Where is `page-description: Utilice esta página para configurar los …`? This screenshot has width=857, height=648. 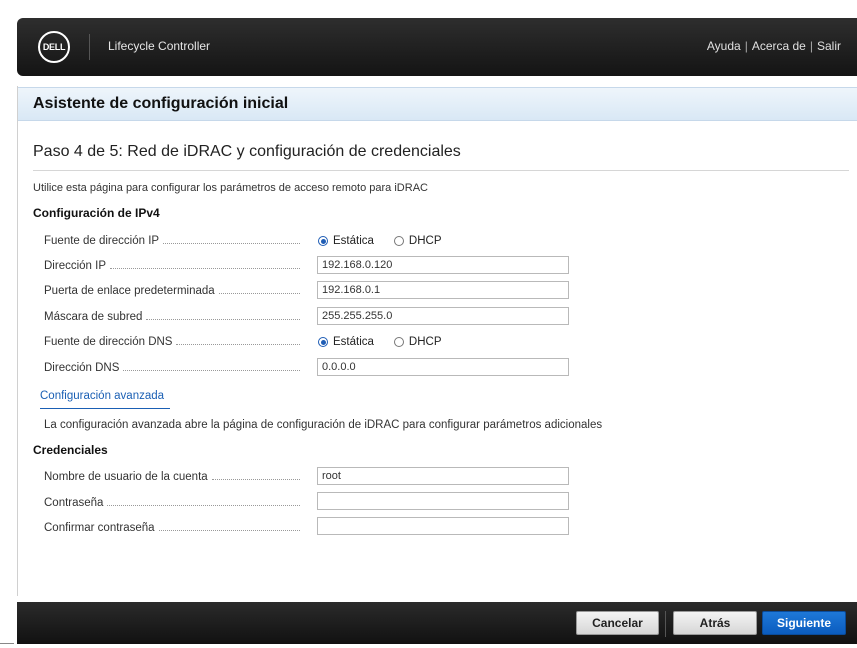
page-description: Utilice esta página para configurar los … is located at coordinates (230, 188).